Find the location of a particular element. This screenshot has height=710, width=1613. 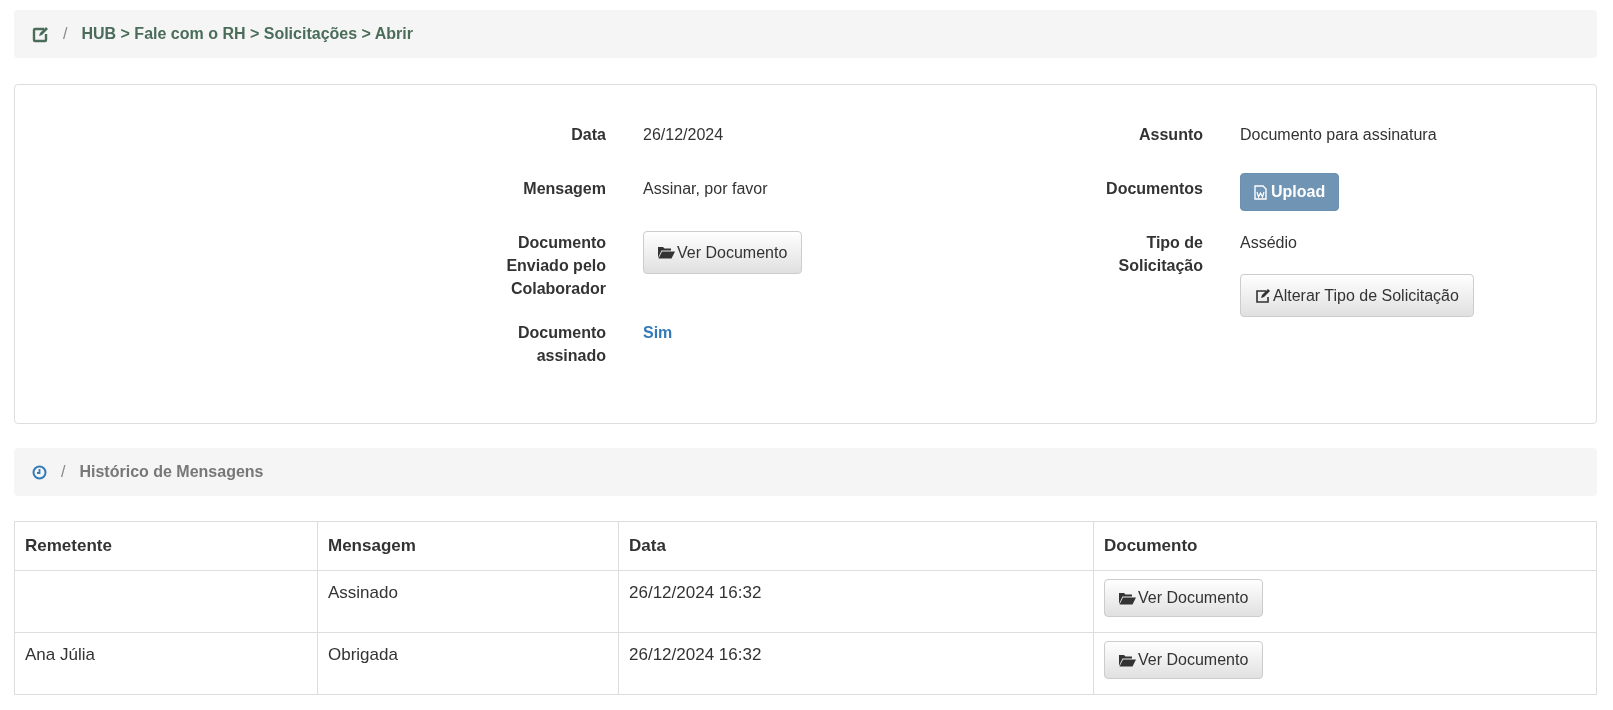

change-type-button: Alterar Tipo de Solicitação is located at coordinates (1357, 295).